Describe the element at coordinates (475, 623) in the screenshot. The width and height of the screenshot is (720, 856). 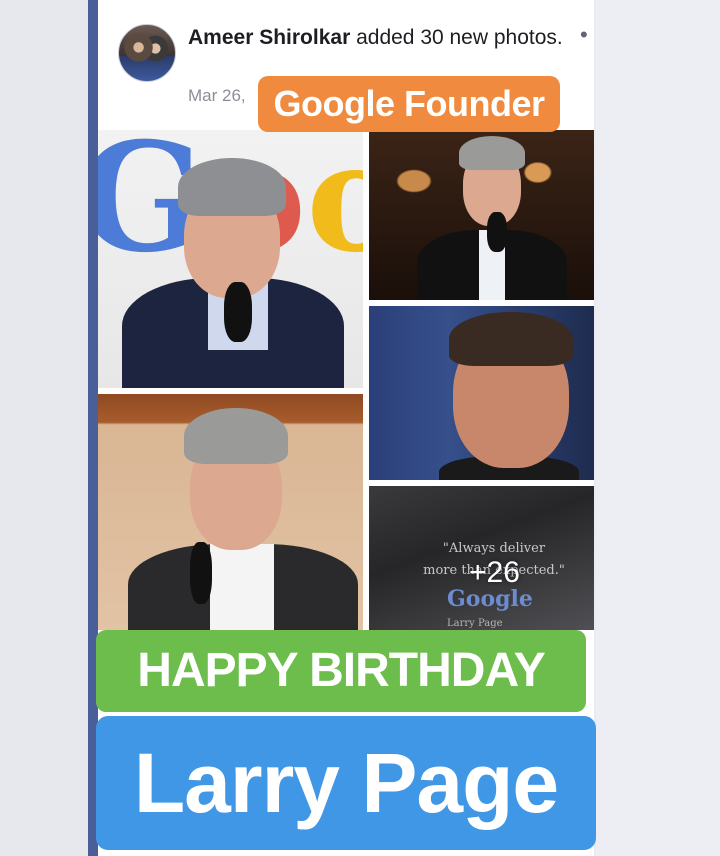
I see `quote-author: Larry Page` at that location.